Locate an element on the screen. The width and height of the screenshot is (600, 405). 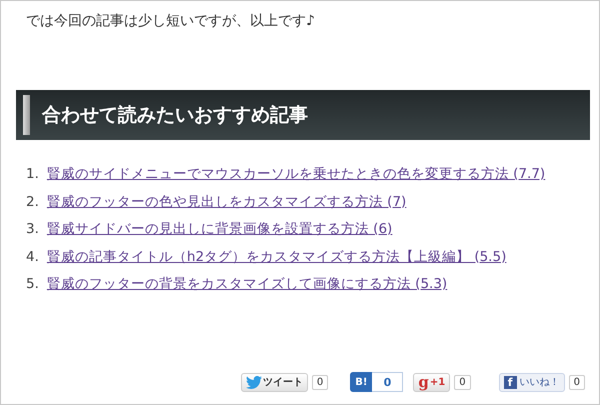
list-number: 1. is located at coordinates (32, 174).